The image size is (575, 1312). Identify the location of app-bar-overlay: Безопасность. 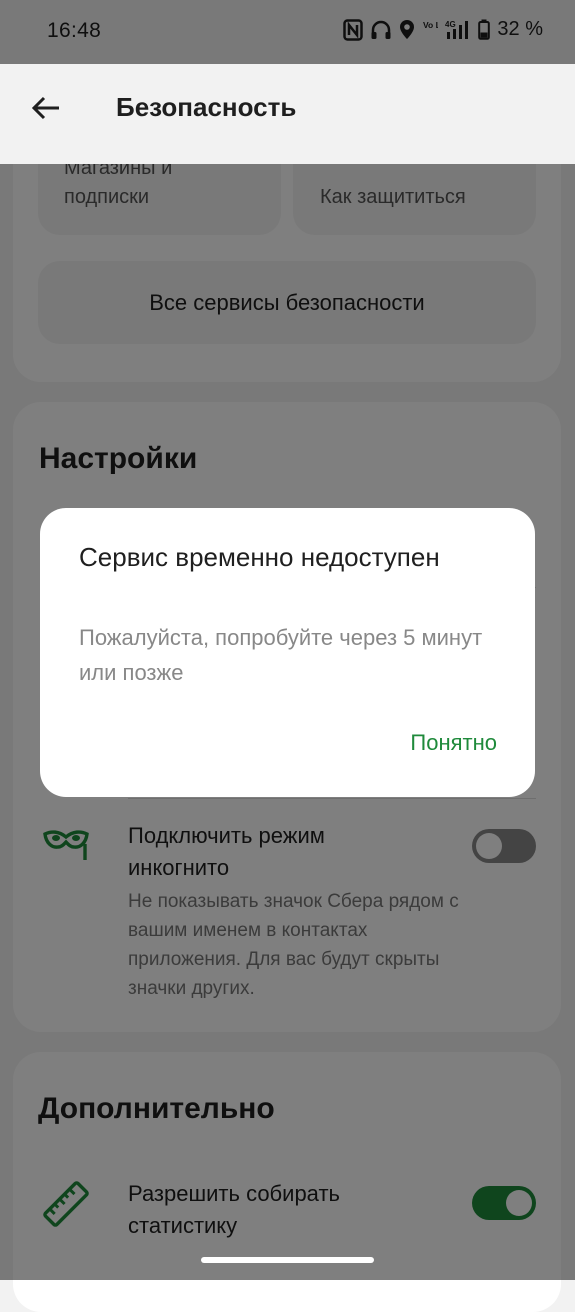
(287, 114).